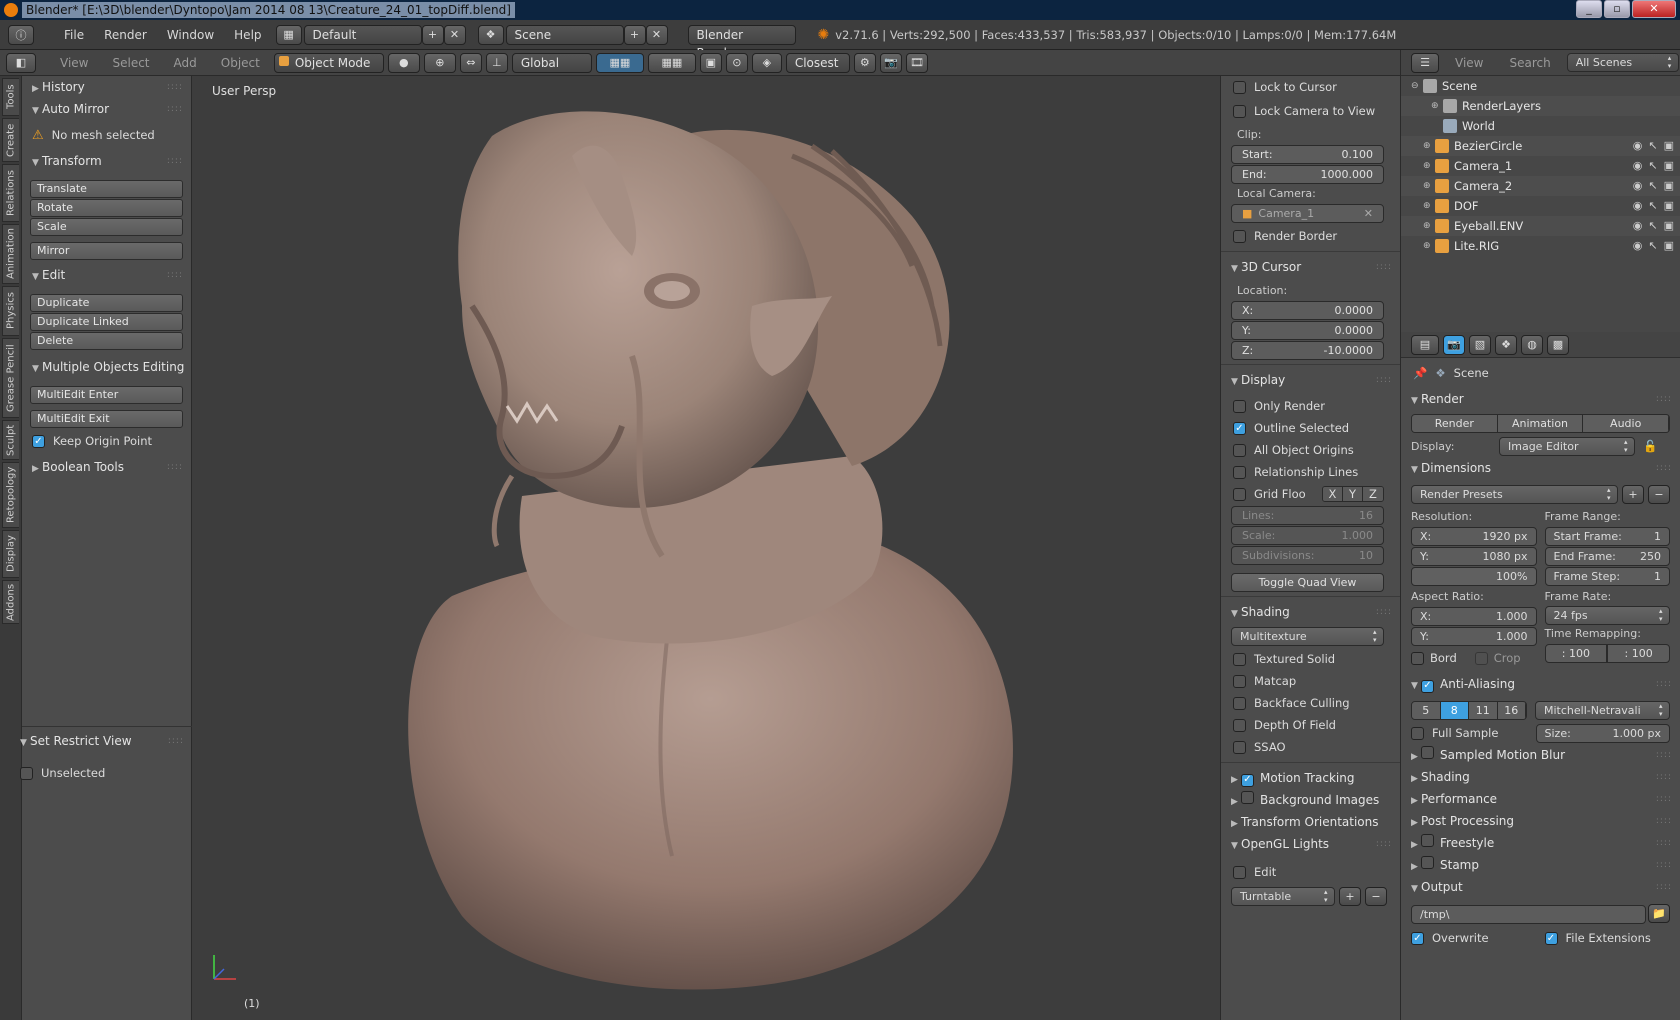  What do you see at coordinates (1420, 373) in the screenshot?
I see `pin-icon: 📌` at bounding box center [1420, 373].